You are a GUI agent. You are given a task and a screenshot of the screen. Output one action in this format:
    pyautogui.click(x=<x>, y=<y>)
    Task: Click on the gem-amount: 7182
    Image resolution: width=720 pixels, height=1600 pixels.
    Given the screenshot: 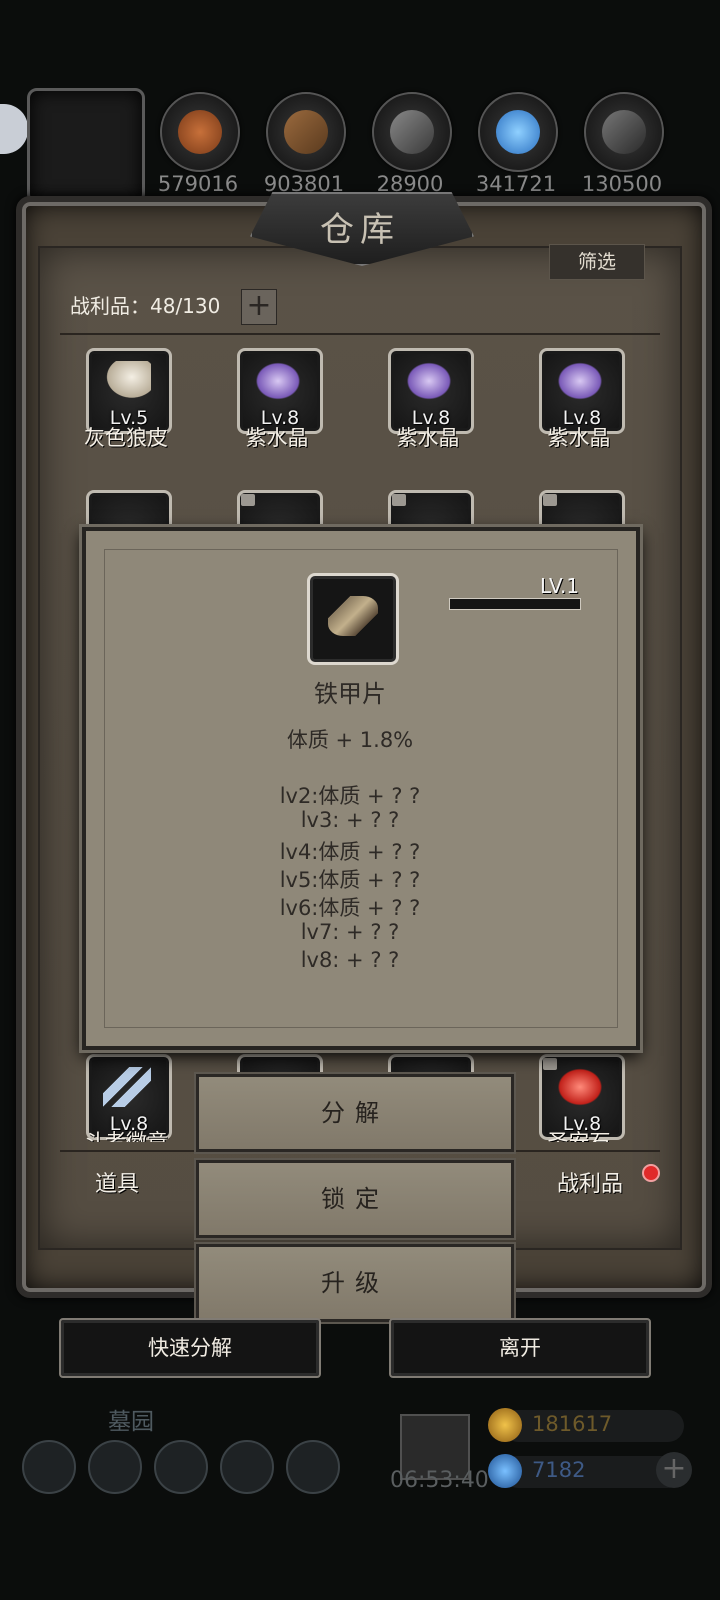 What is the action you would take?
    pyautogui.click(x=559, y=1470)
    